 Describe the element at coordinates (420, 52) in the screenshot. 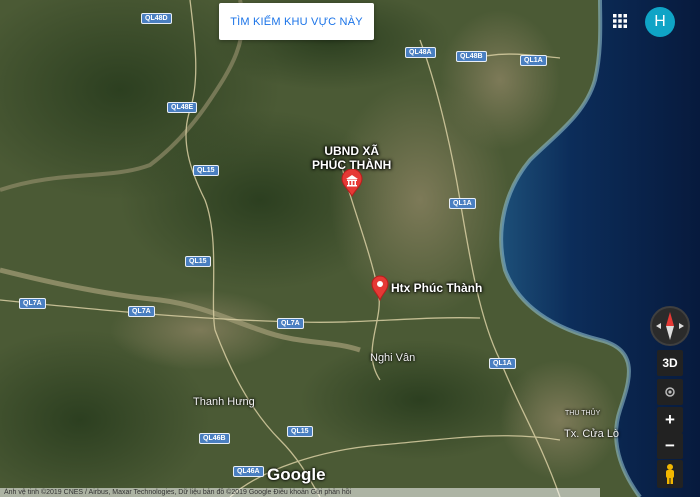

I see `road-label: QL48A` at that location.